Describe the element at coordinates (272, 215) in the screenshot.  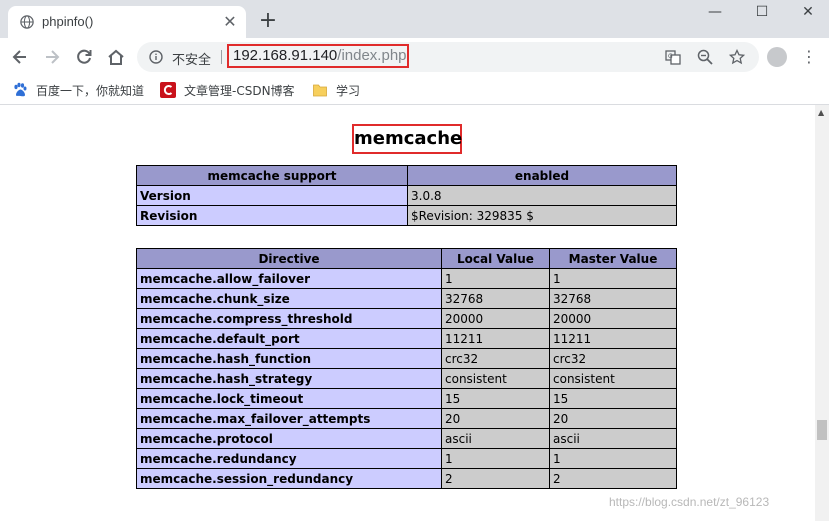
I see `key-cell: Revision` at that location.